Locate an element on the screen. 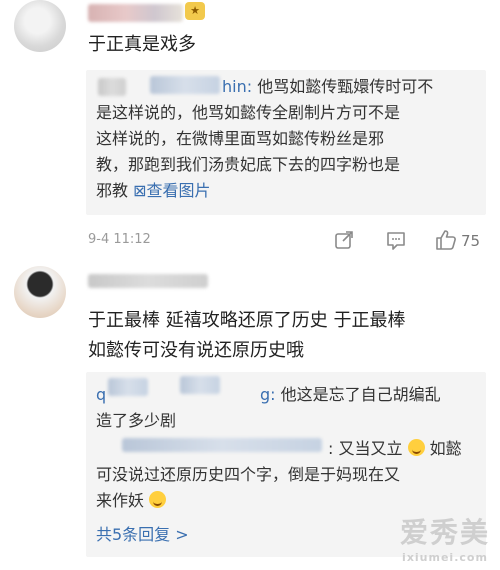  crying-laughing-emoji-icon is located at coordinates (158, 499).